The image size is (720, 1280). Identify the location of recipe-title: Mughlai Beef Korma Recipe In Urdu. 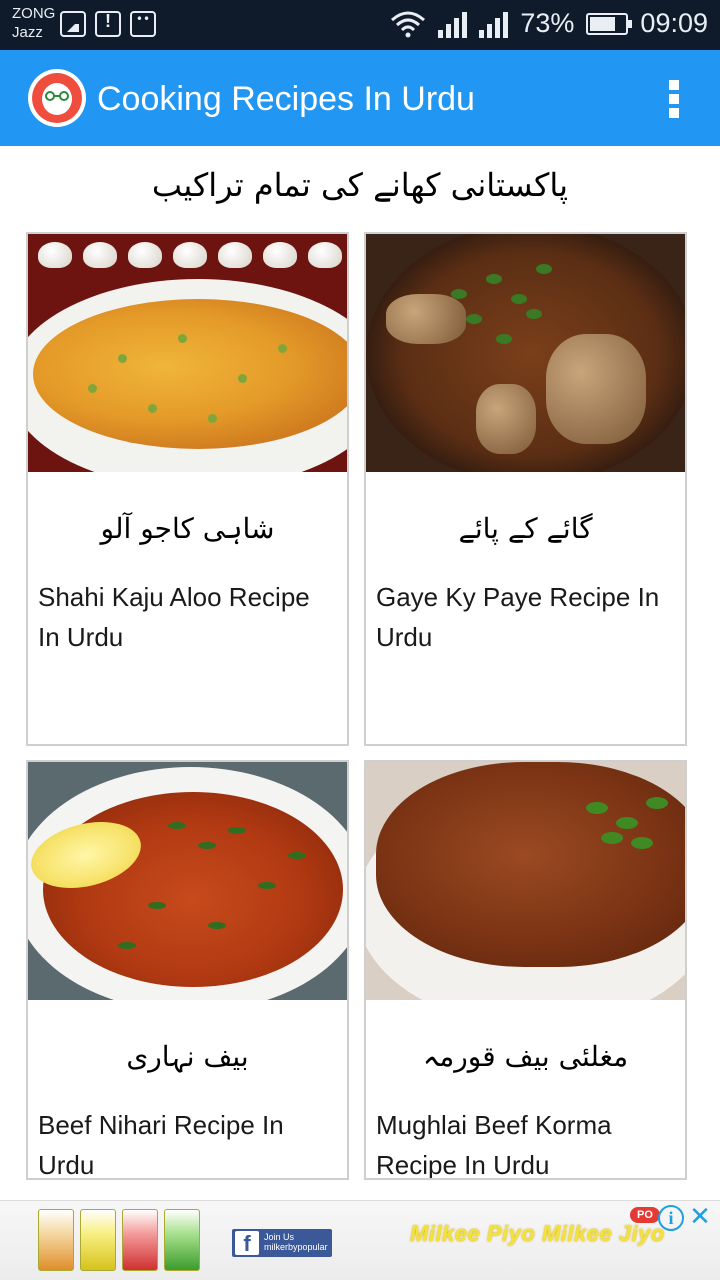
(494, 1145).